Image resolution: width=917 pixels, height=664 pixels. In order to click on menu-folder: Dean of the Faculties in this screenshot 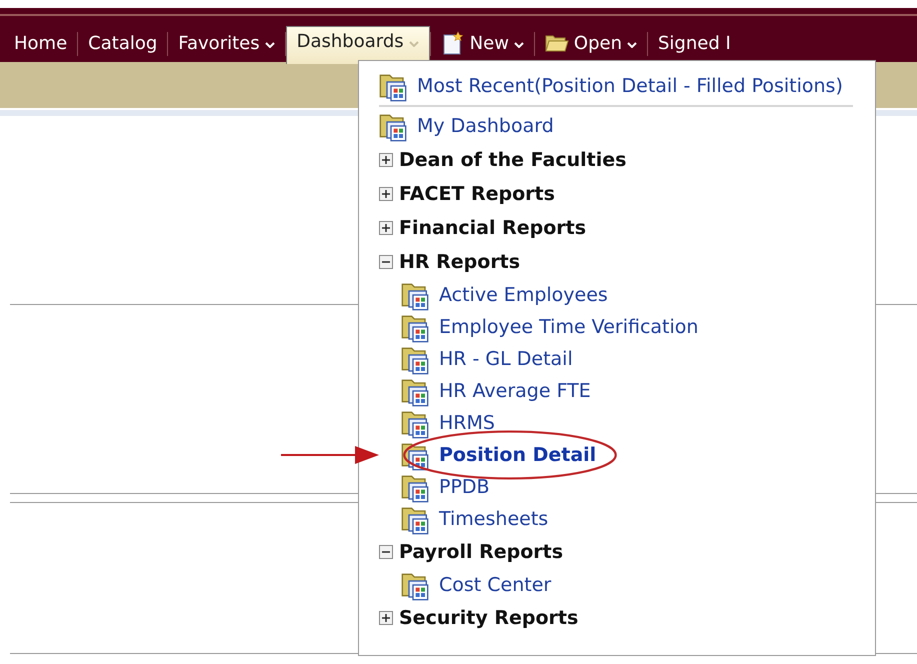, I will do `click(616, 160)`.